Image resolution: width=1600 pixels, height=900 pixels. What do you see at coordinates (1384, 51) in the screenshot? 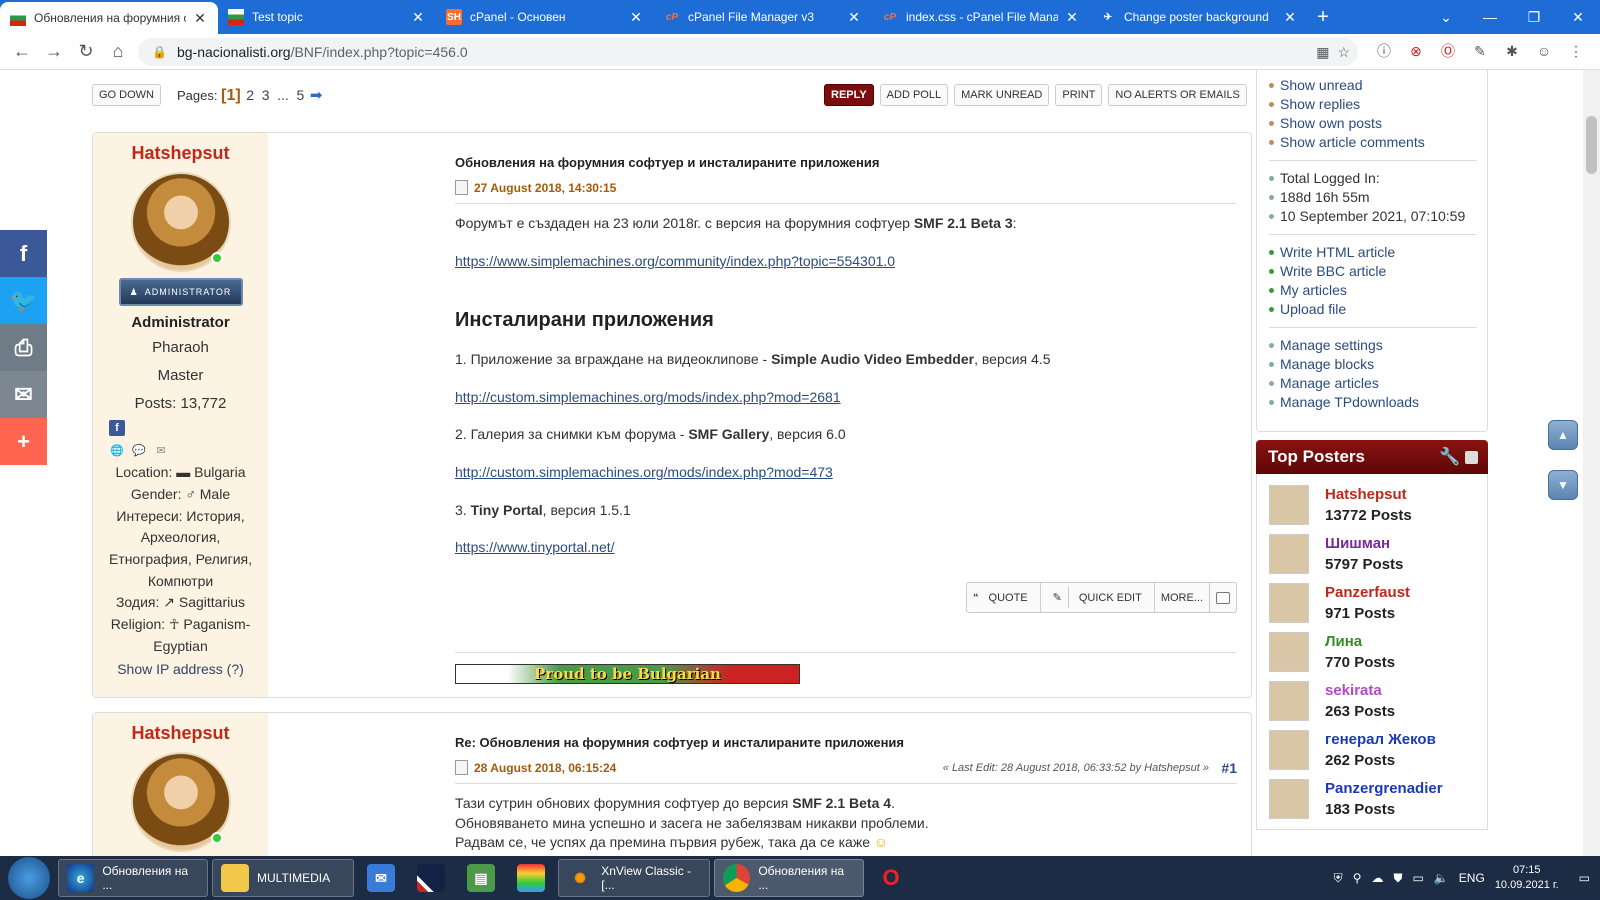
I see `info-extension-icon: ⓘ` at bounding box center [1384, 51].